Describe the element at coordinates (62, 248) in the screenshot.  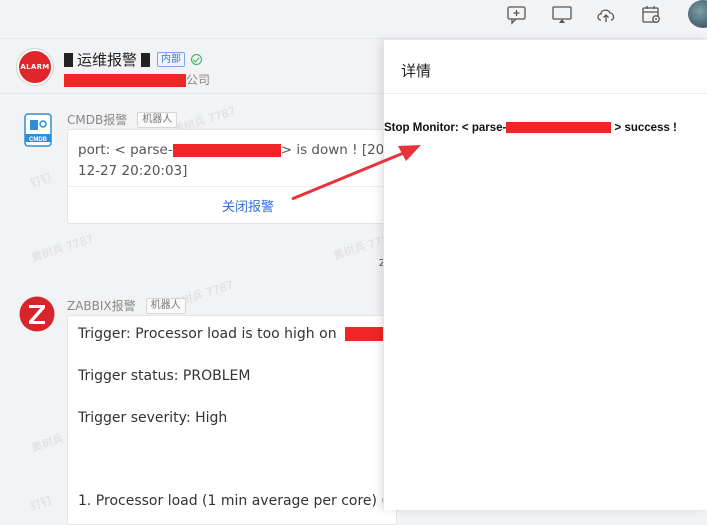
I see `watermark: 黄树兵 7787` at that location.